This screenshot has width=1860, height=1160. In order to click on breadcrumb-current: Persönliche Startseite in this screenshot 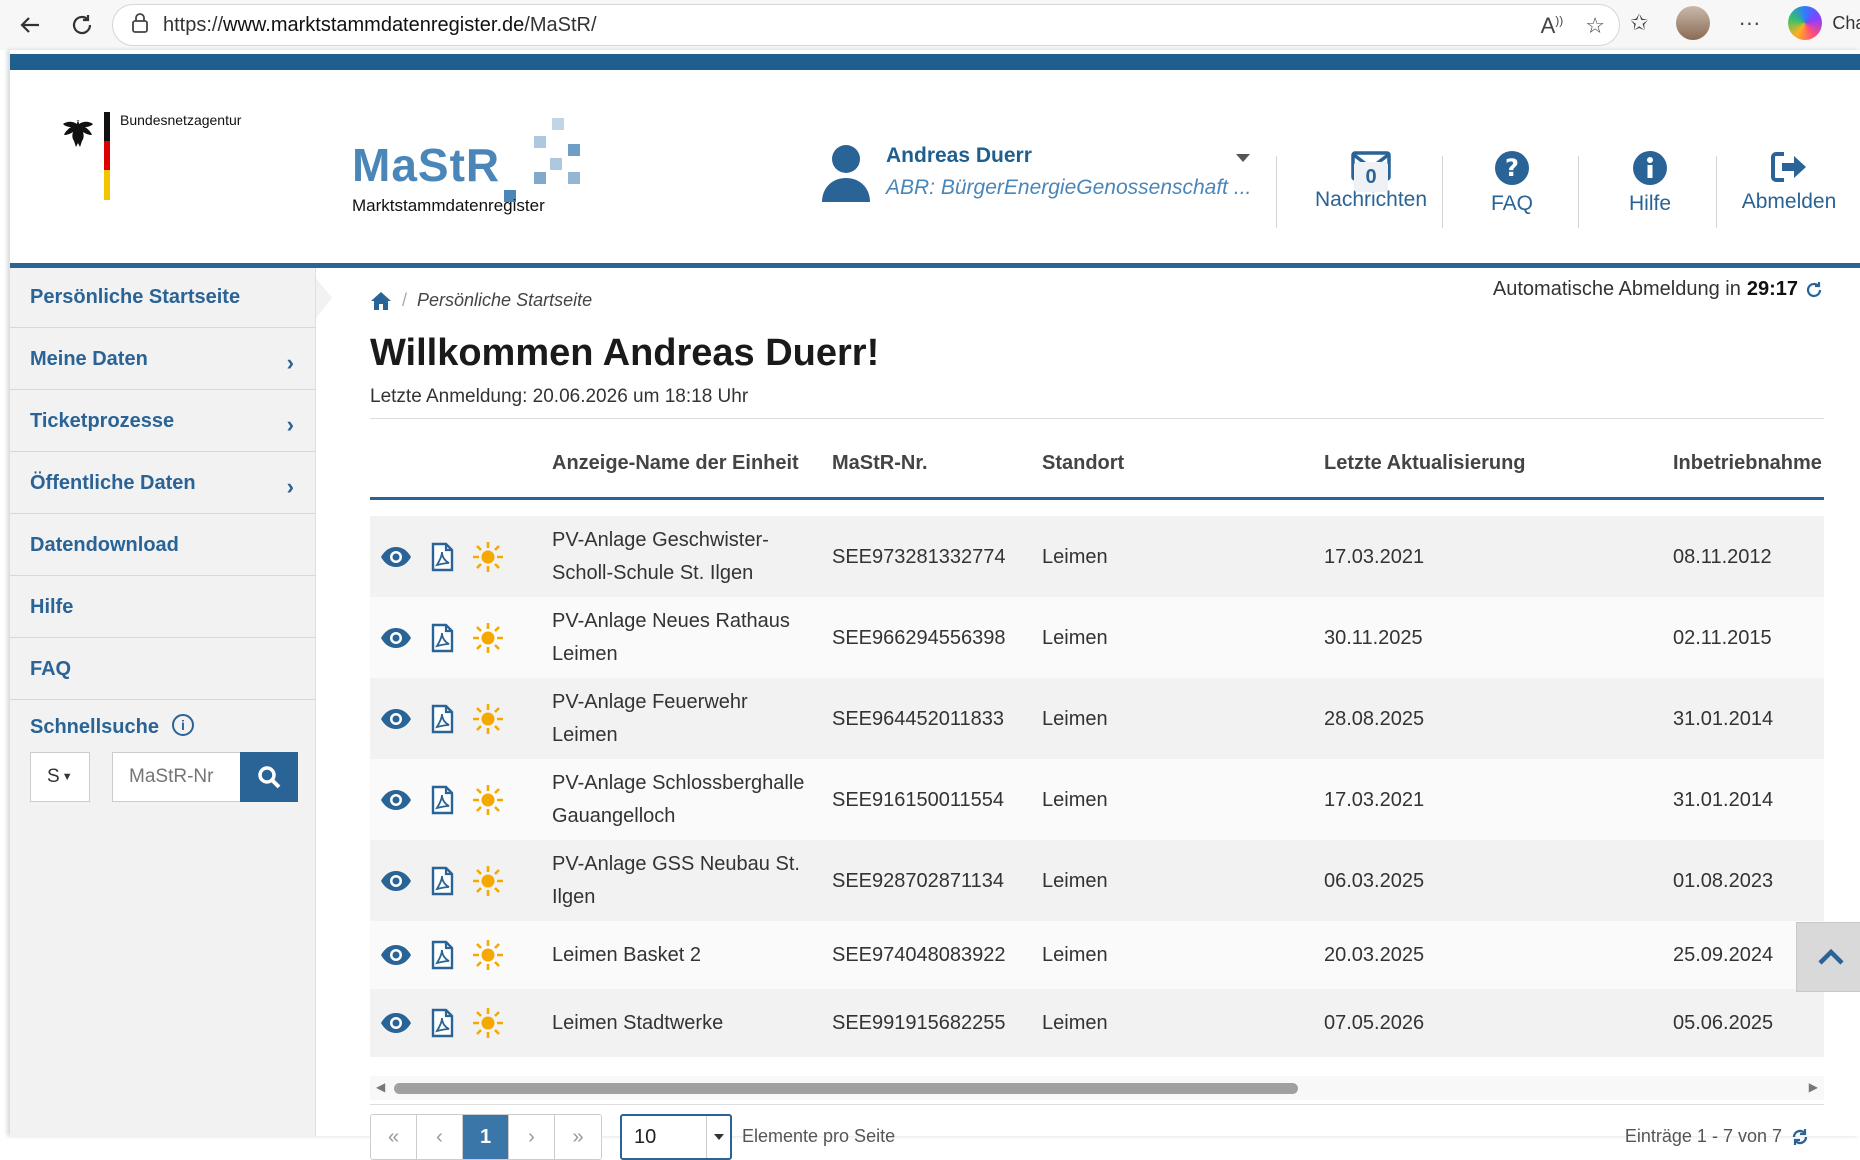, I will do `click(505, 300)`.